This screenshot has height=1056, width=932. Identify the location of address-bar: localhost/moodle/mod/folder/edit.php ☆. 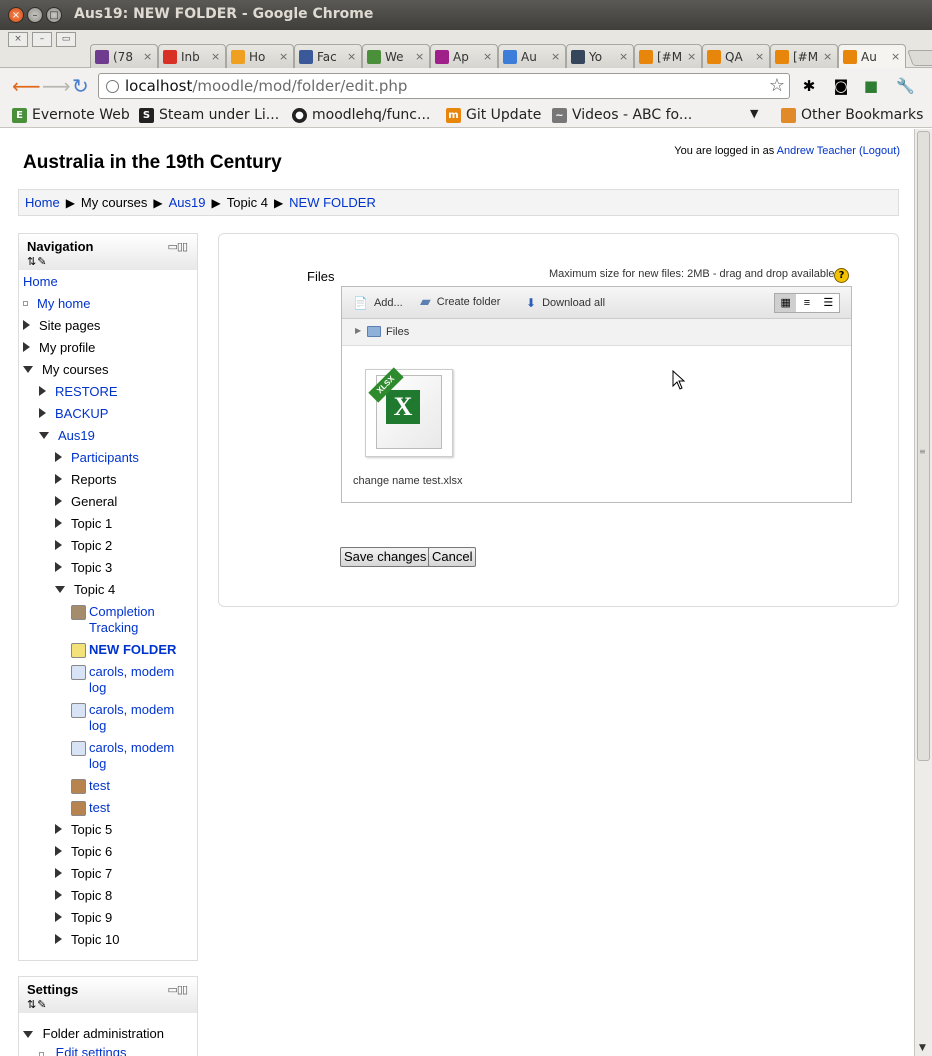
(444, 86).